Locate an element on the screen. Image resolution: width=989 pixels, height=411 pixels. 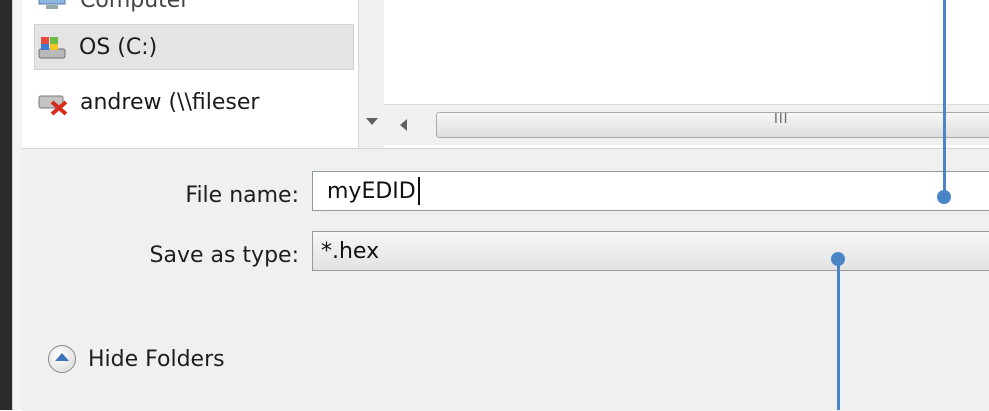
text-caret is located at coordinates (418, 191).